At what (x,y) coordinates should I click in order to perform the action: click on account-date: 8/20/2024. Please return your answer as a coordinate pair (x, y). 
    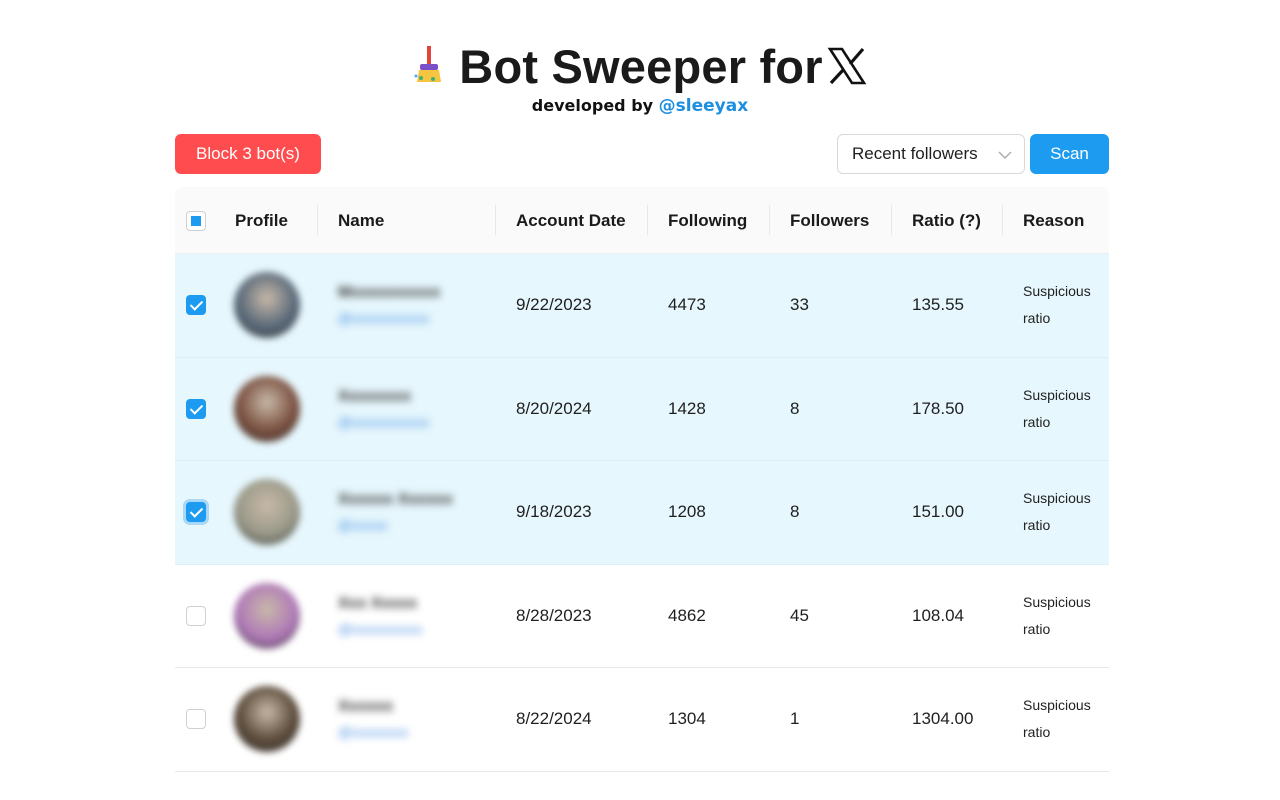
    Looking at the image, I should click on (554, 408).